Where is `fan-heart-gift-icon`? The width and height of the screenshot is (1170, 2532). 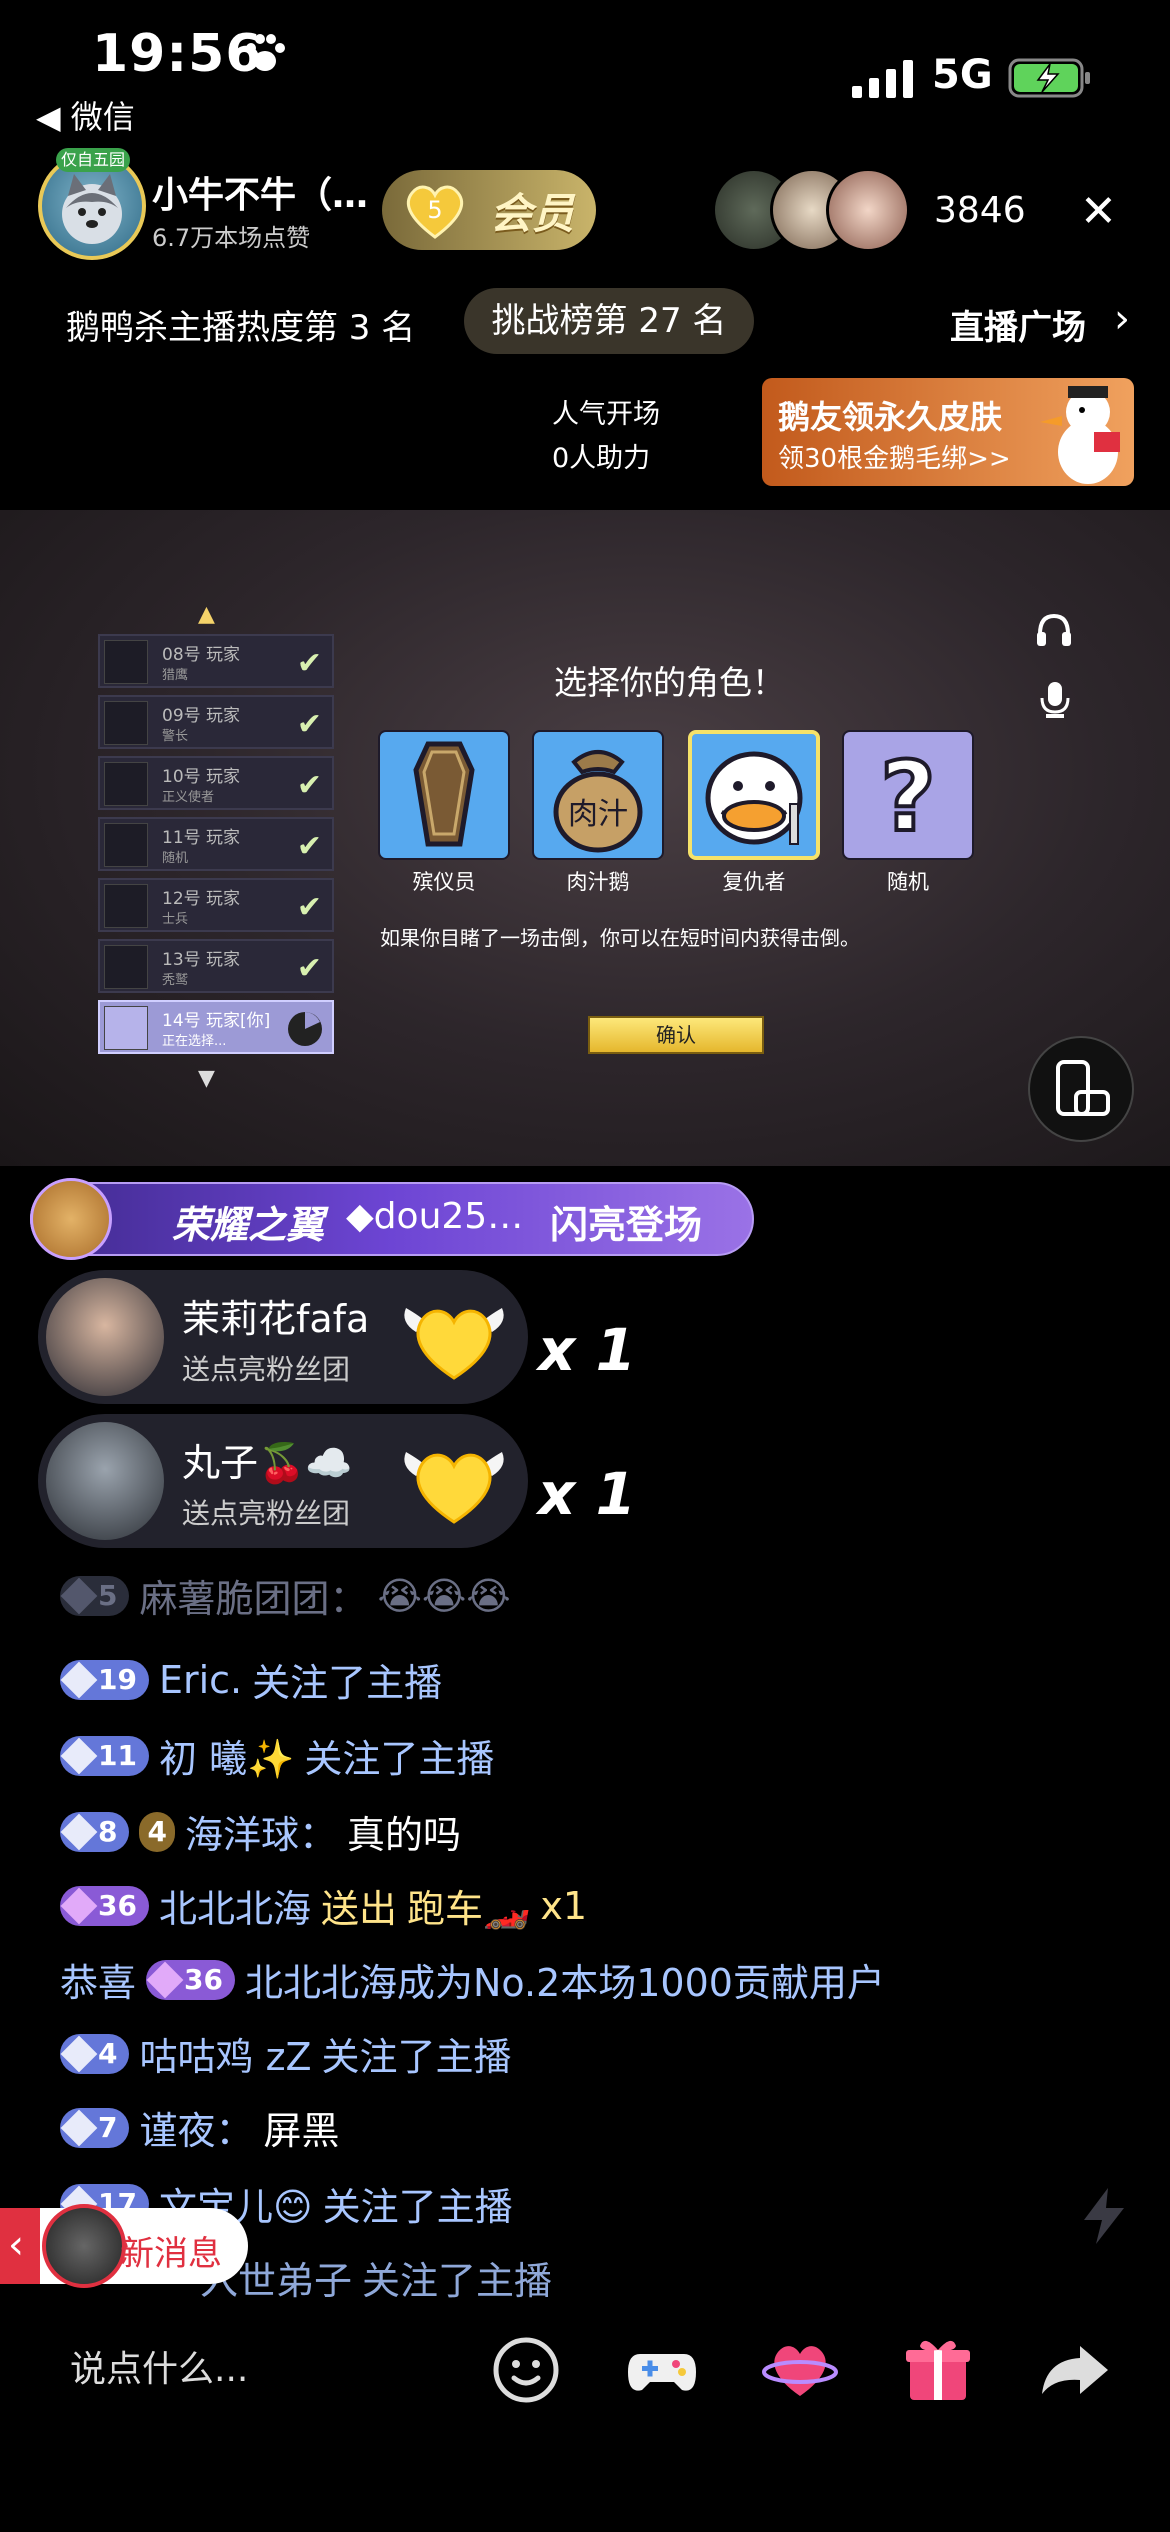 fan-heart-gift-icon is located at coordinates (454, 1488).